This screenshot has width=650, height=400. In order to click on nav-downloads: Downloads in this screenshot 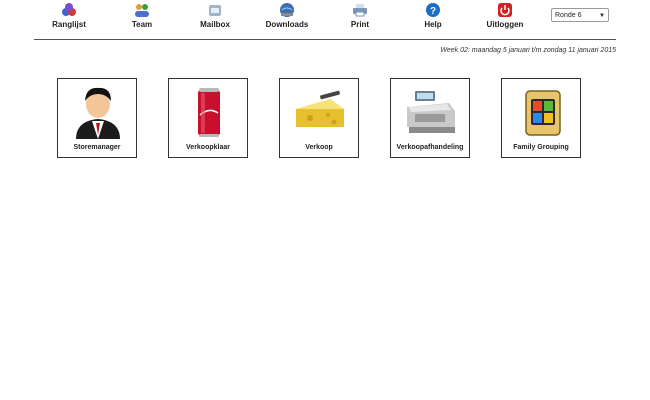, I will do `click(287, 15)`.